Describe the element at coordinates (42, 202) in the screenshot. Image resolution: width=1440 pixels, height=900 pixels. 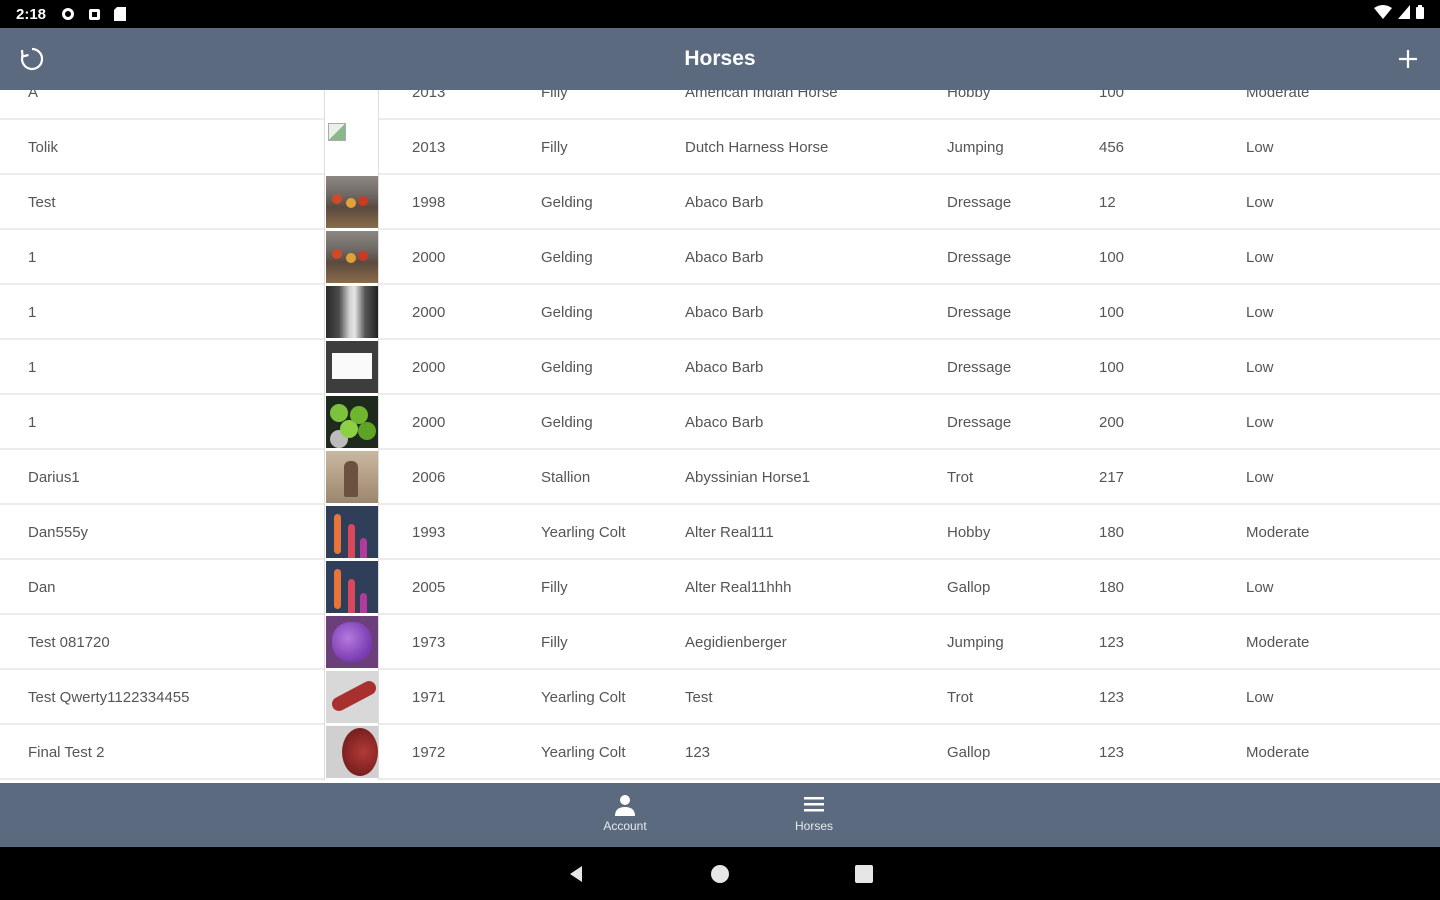
I see `horse-name: Test` at that location.